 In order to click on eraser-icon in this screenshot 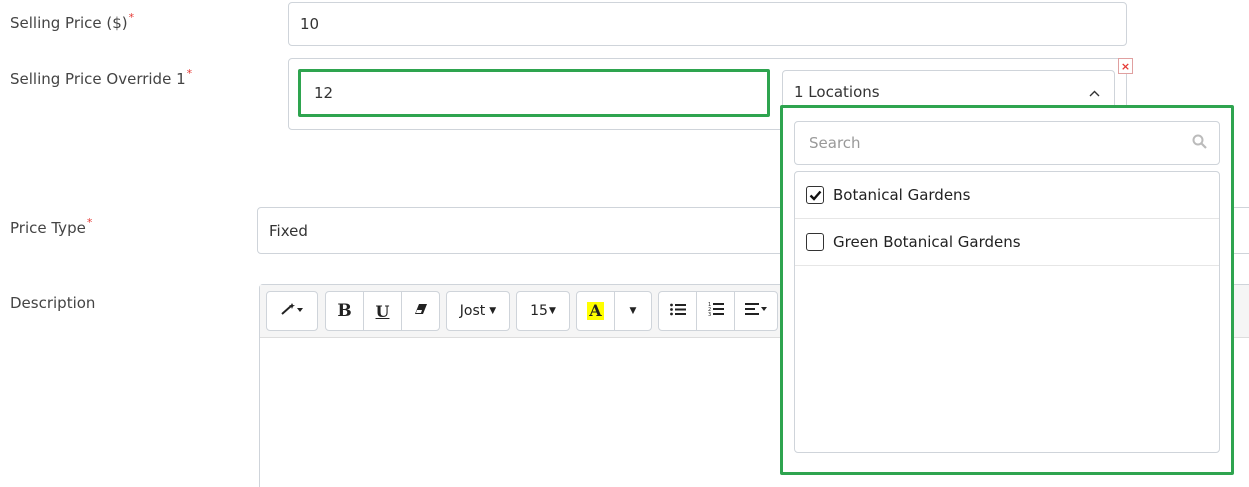, I will do `click(421, 311)`.